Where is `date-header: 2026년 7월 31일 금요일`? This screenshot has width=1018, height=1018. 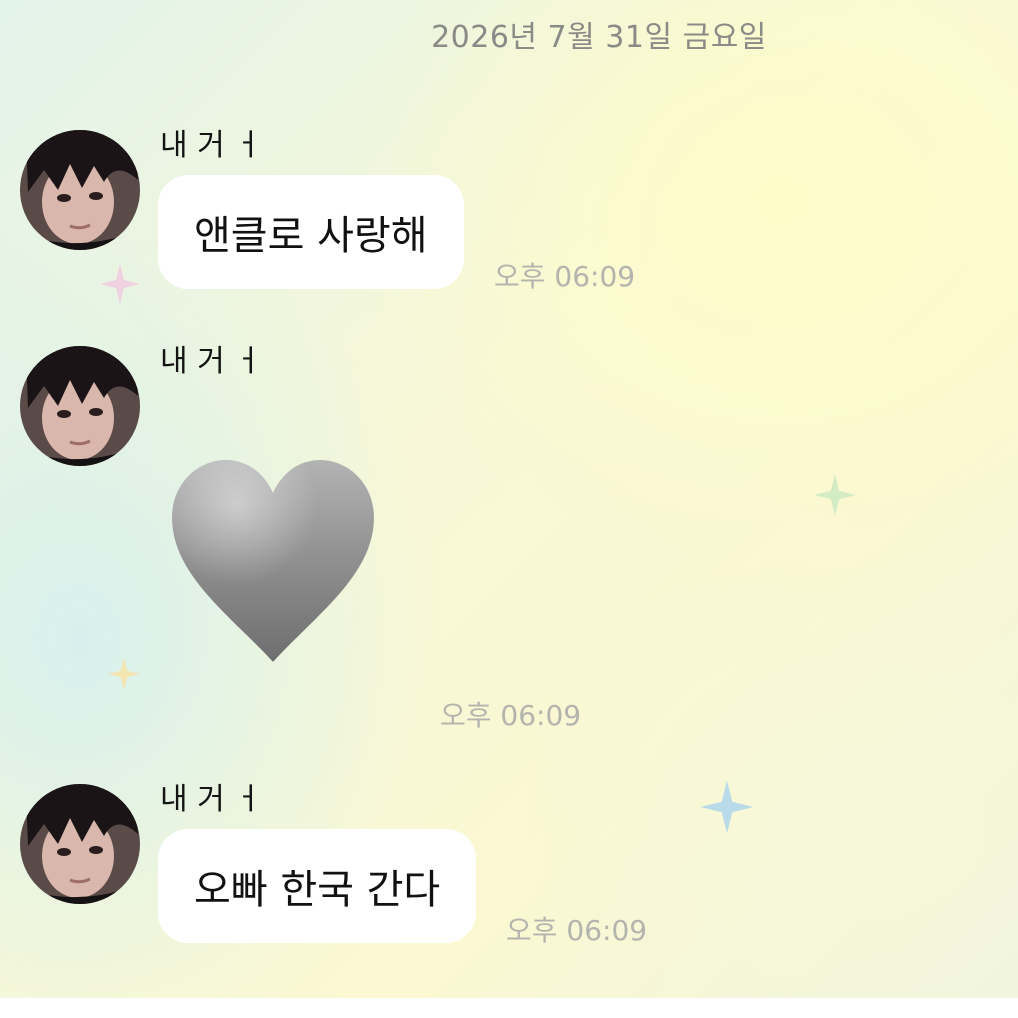 date-header: 2026년 7월 31일 금요일 is located at coordinates (599, 37).